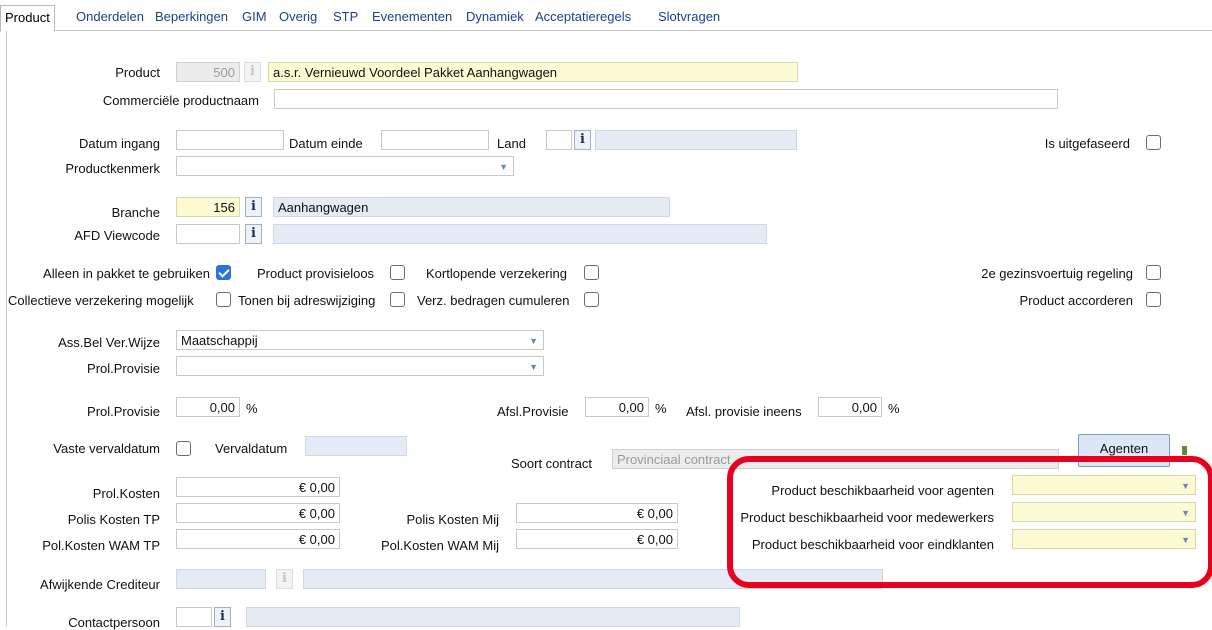  What do you see at coordinates (137, 72) in the screenshot?
I see `product-label: Product` at bounding box center [137, 72].